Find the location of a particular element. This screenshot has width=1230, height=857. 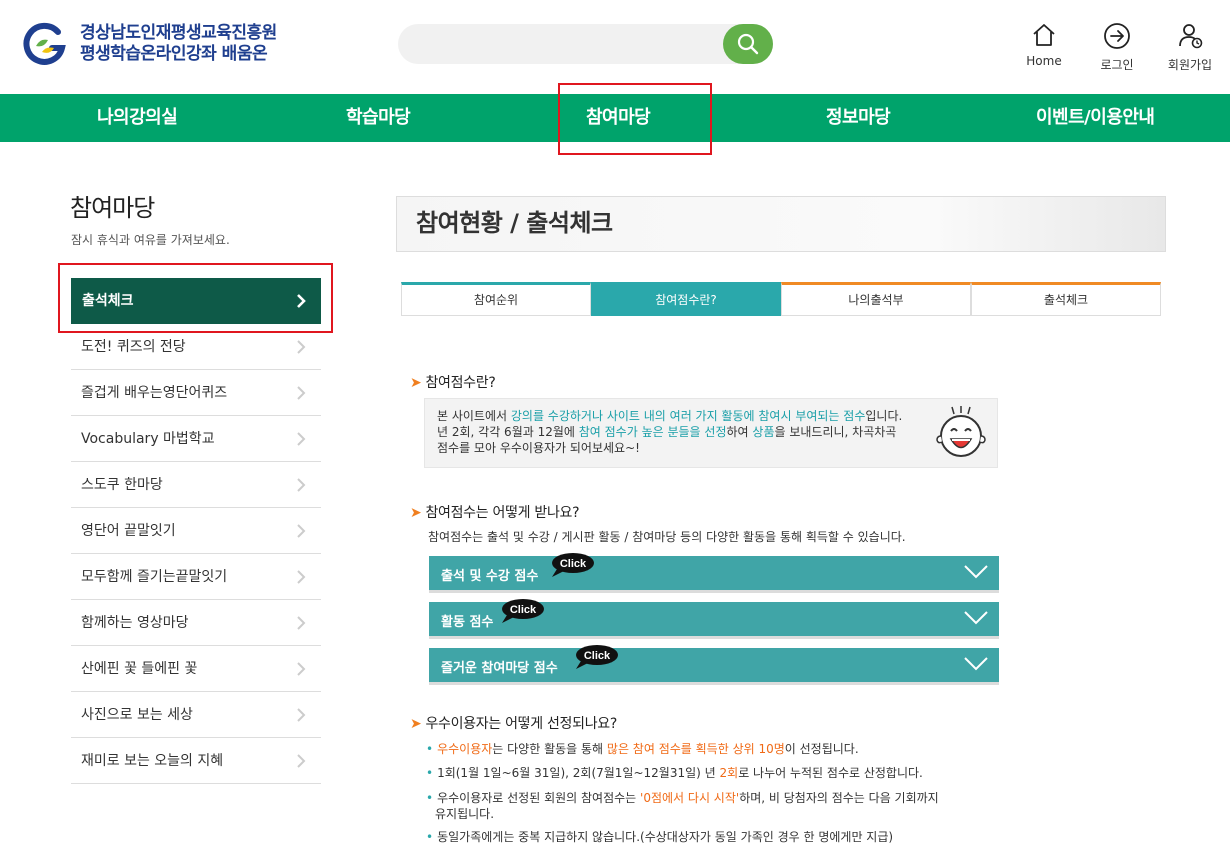

signup-link: 회원가입 is located at coordinates (1190, 47).